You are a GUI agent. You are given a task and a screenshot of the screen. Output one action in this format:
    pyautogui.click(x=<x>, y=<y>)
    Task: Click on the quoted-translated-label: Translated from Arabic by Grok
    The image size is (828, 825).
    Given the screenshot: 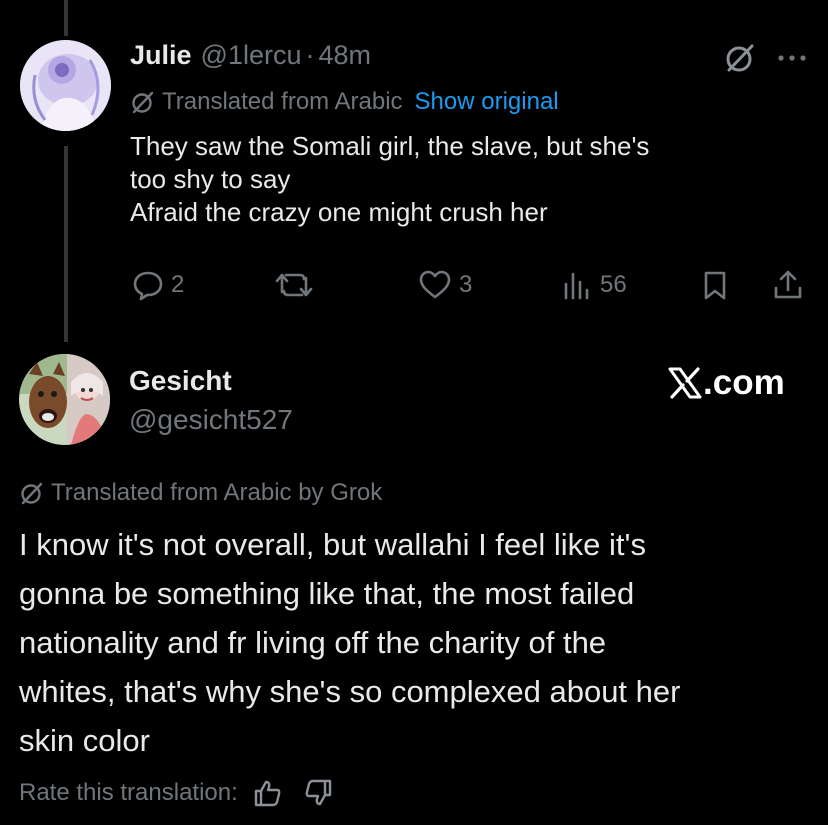 What is the action you would take?
    pyautogui.click(x=217, y=492)
    